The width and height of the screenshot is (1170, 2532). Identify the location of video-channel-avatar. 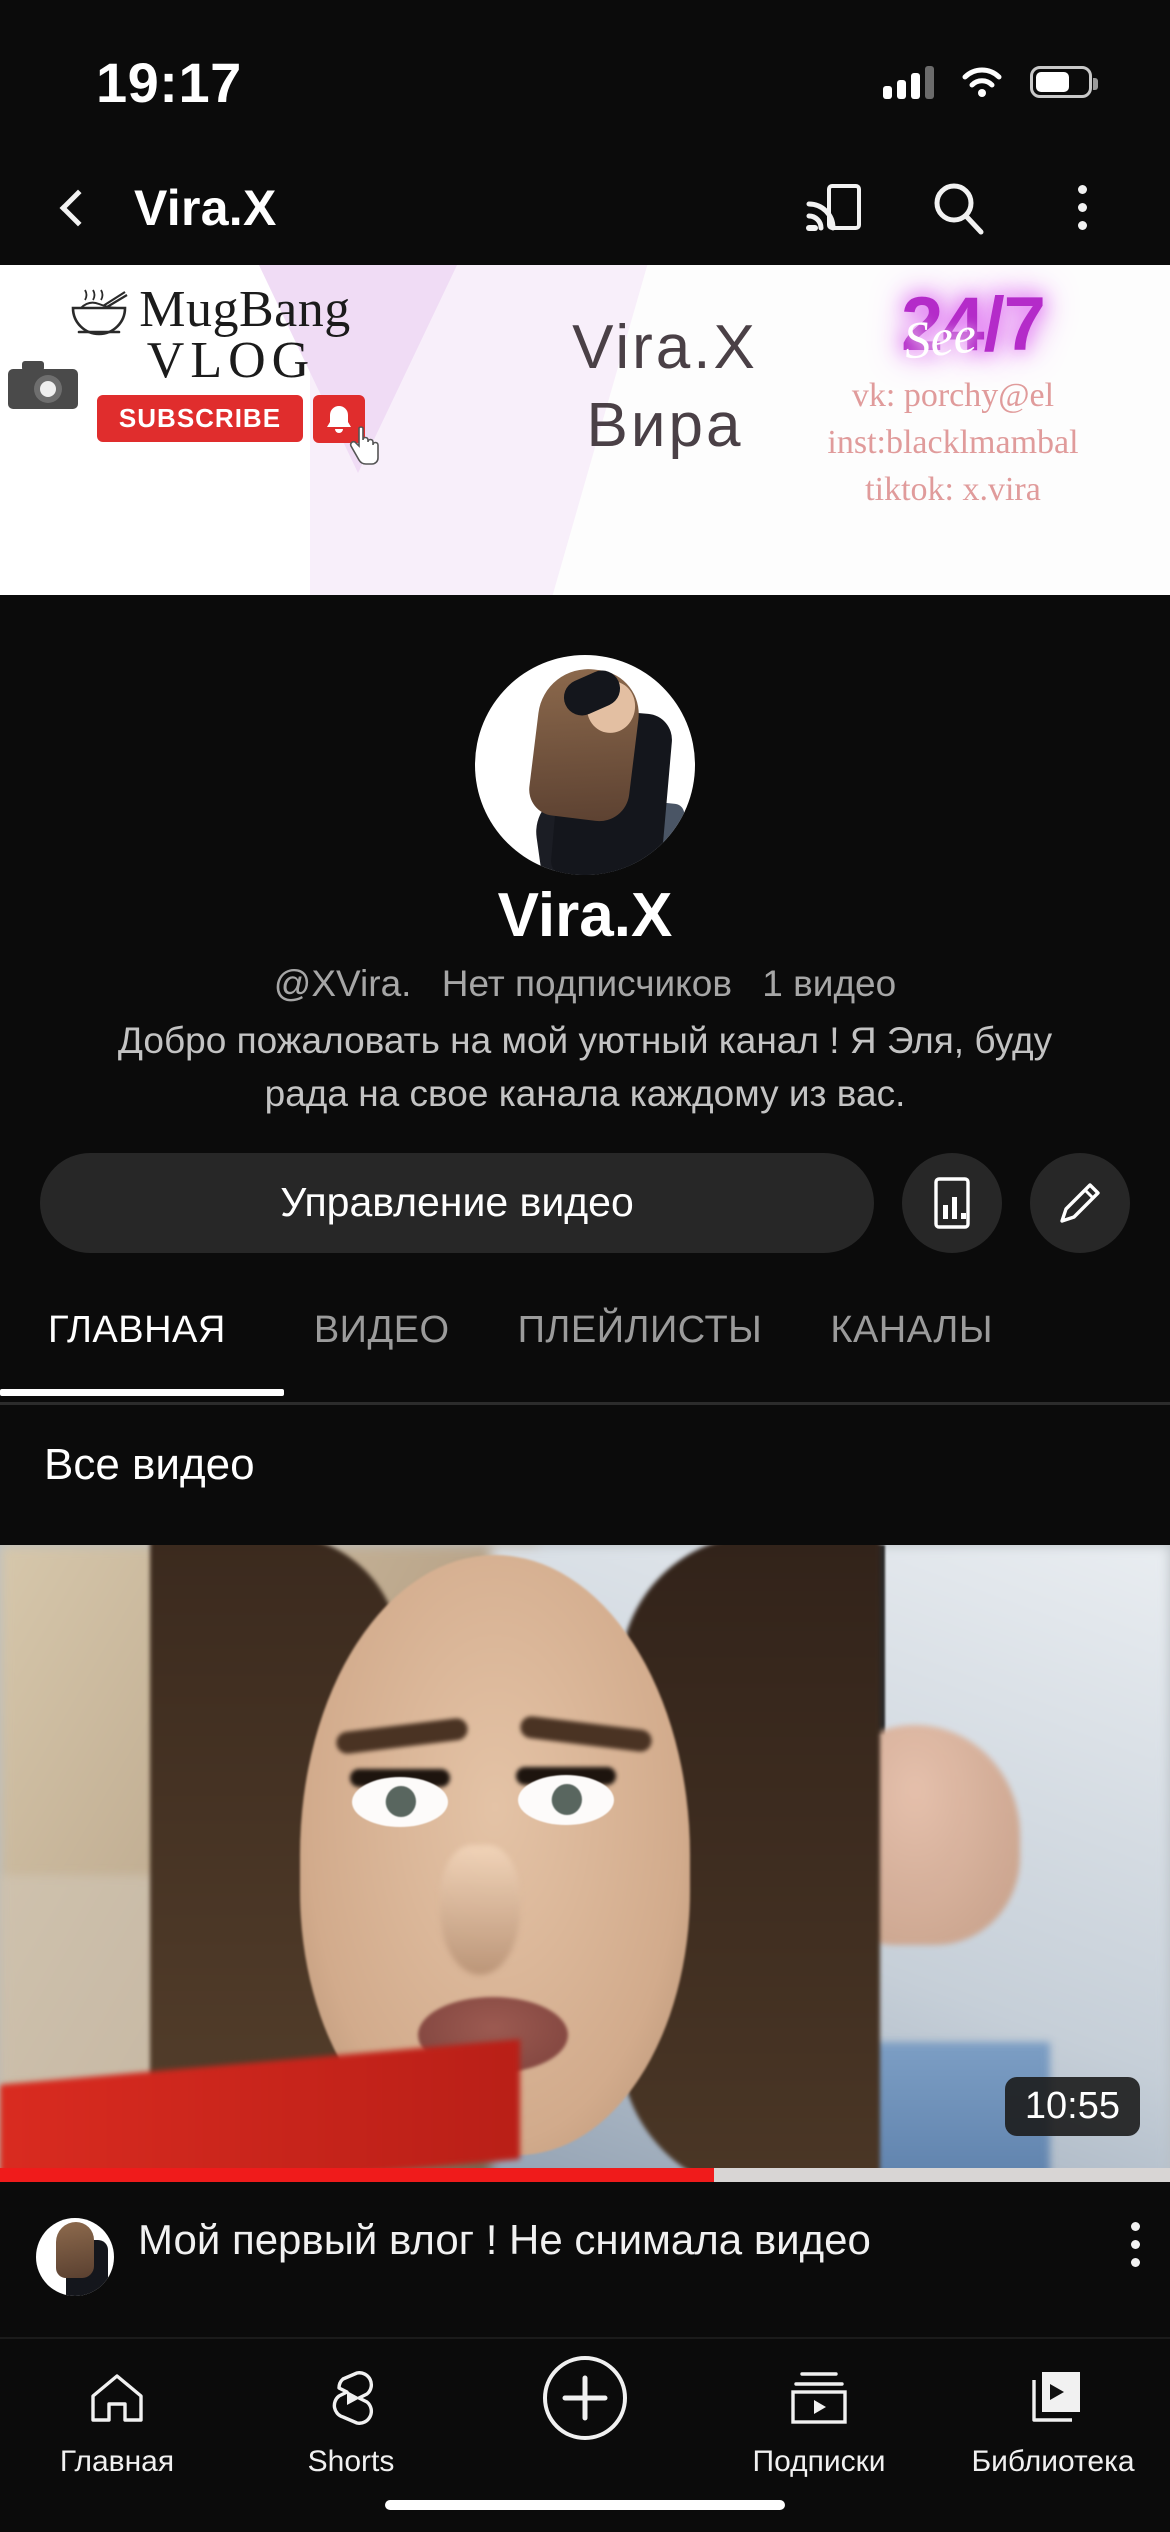
(75, 2257).